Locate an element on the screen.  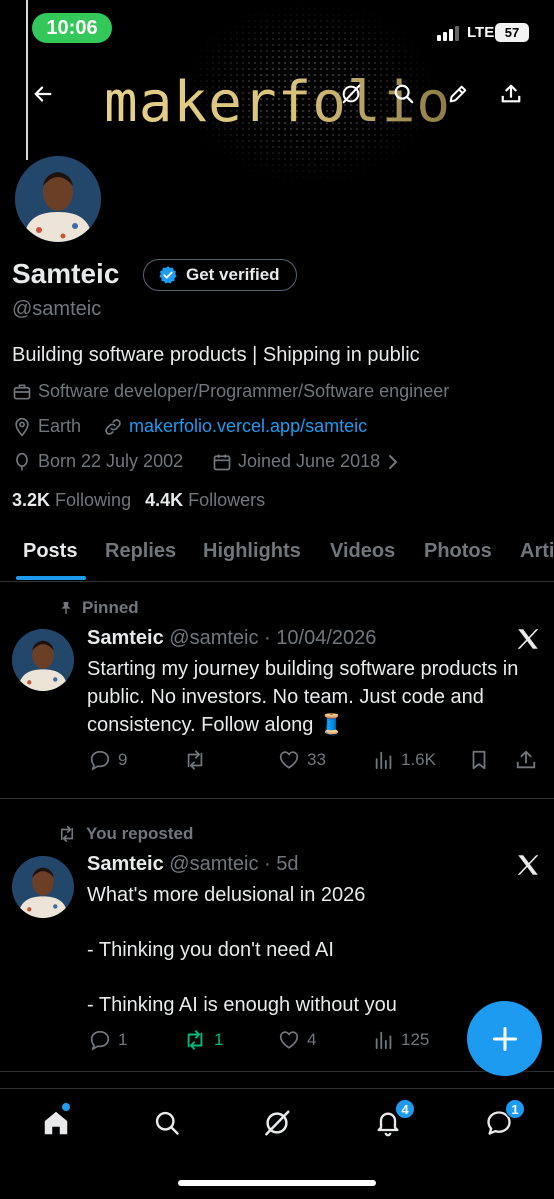
profile-location: Earth is located at coordinates (46, 426).